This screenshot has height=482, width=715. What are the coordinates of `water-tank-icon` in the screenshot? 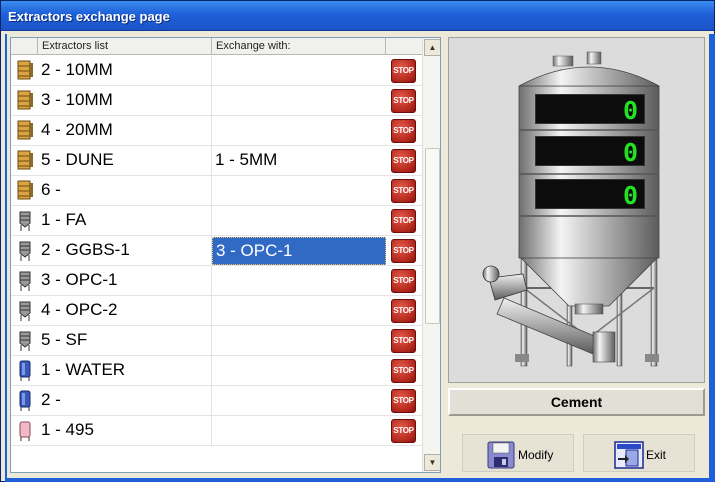 It's located at (25, 370).